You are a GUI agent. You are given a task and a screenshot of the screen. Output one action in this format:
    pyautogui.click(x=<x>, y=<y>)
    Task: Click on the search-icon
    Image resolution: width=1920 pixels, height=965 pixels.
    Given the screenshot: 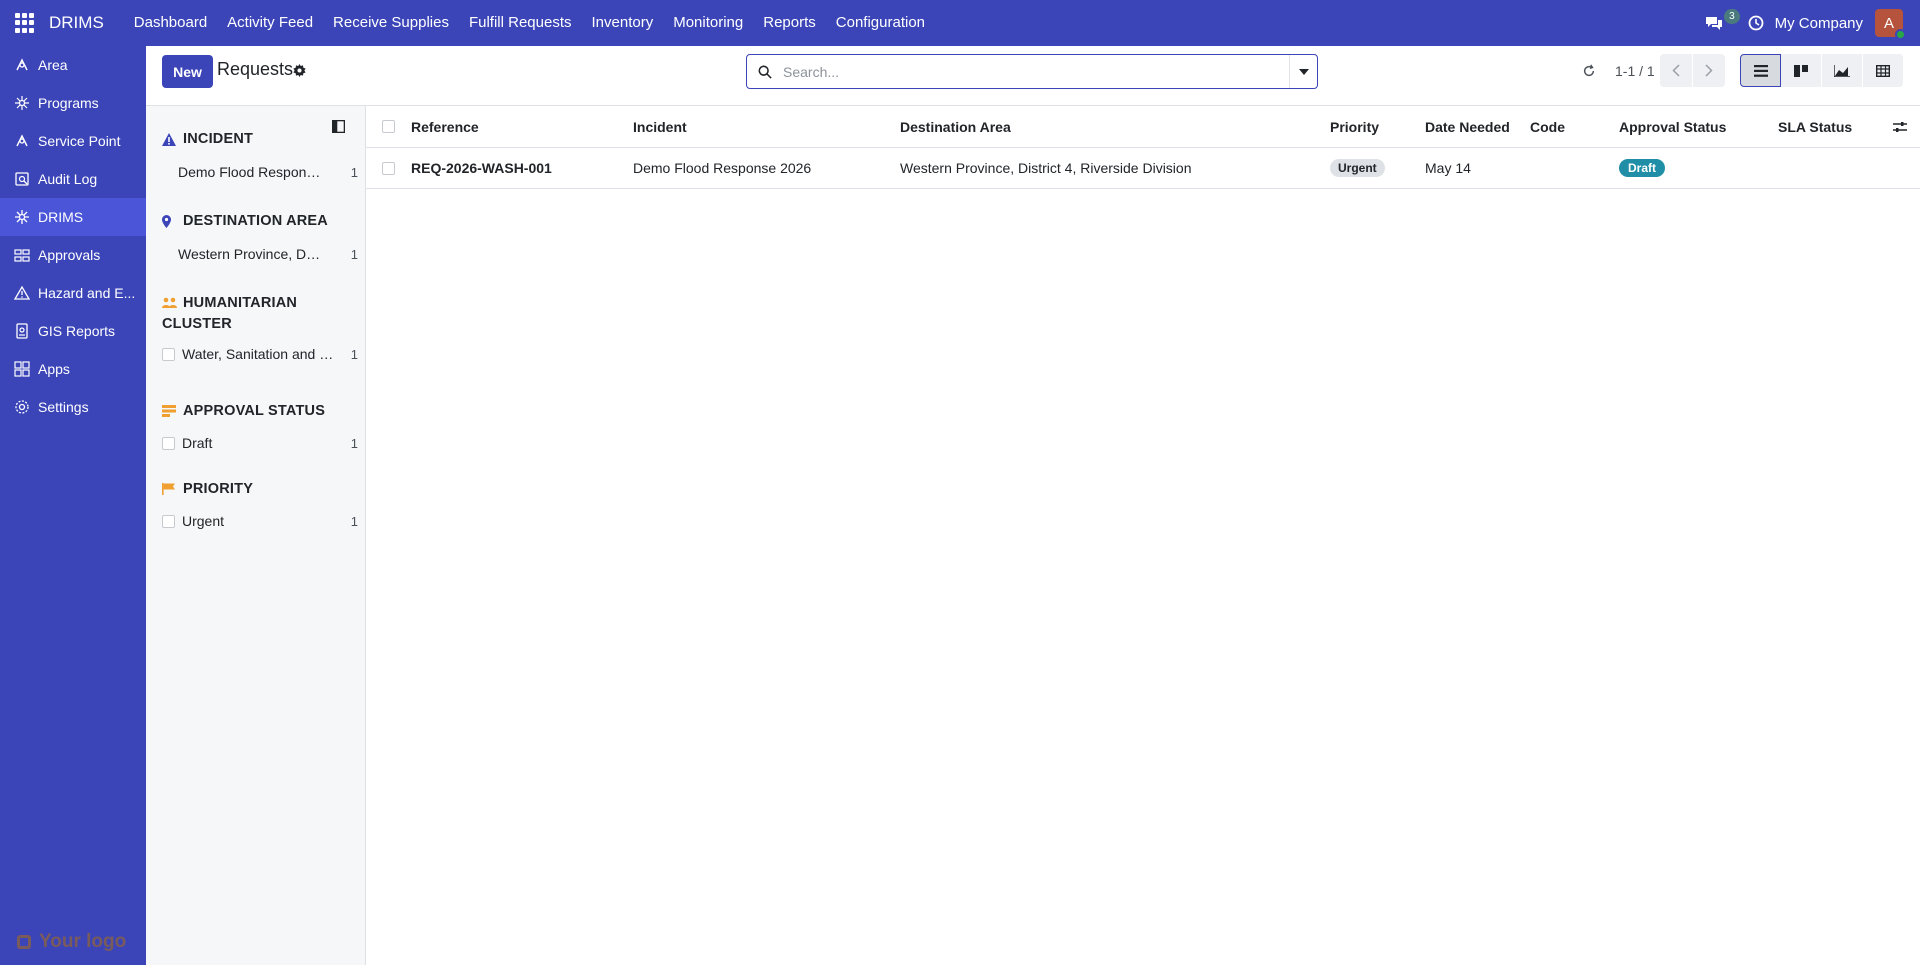 What is the action you would take?
    pyautogui.click(x=765, y=72)
    